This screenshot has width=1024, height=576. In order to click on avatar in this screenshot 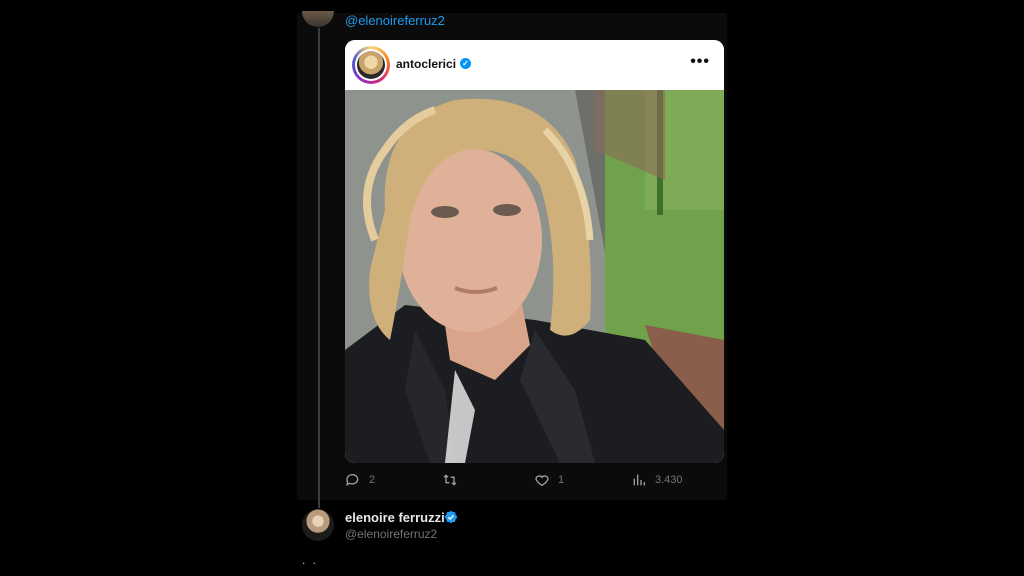, I will do `click(318, 525)`.